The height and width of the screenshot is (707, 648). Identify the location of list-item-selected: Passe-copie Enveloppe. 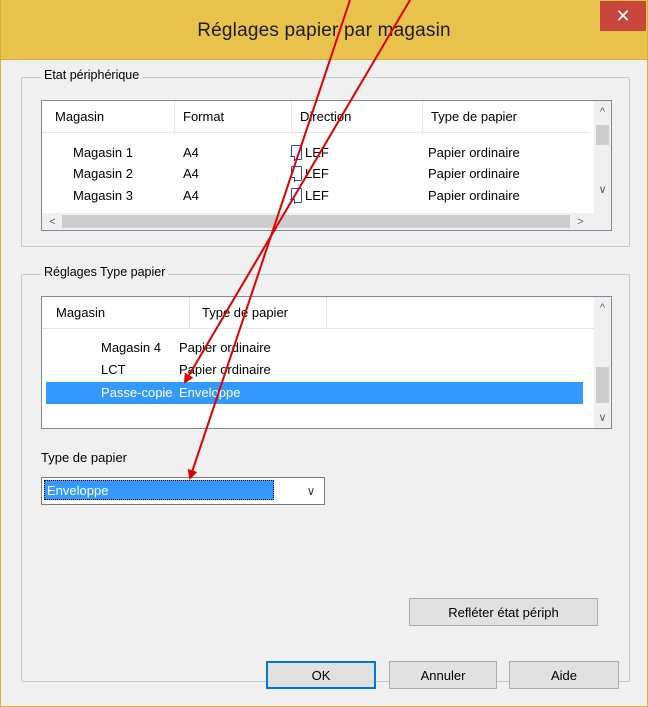
(314, 393).